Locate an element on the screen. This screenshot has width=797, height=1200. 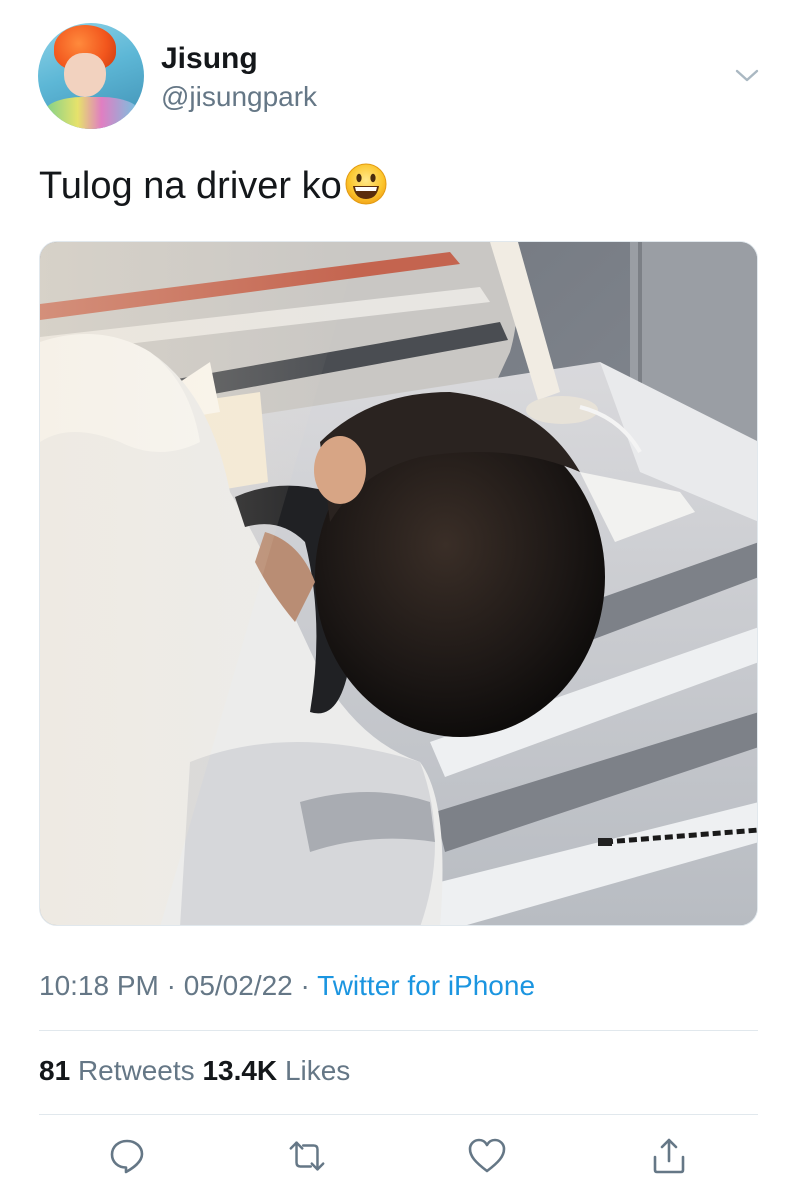
tweet-text: Tulog na driver ko is located at coordinates (213, 185).